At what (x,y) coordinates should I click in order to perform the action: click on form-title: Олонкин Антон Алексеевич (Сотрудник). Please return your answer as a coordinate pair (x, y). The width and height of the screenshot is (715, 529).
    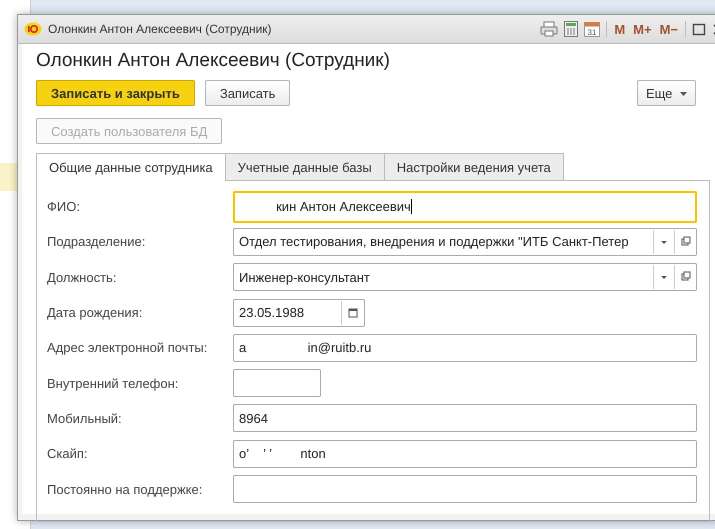
    Looking at the image, I should click on (213, 61).